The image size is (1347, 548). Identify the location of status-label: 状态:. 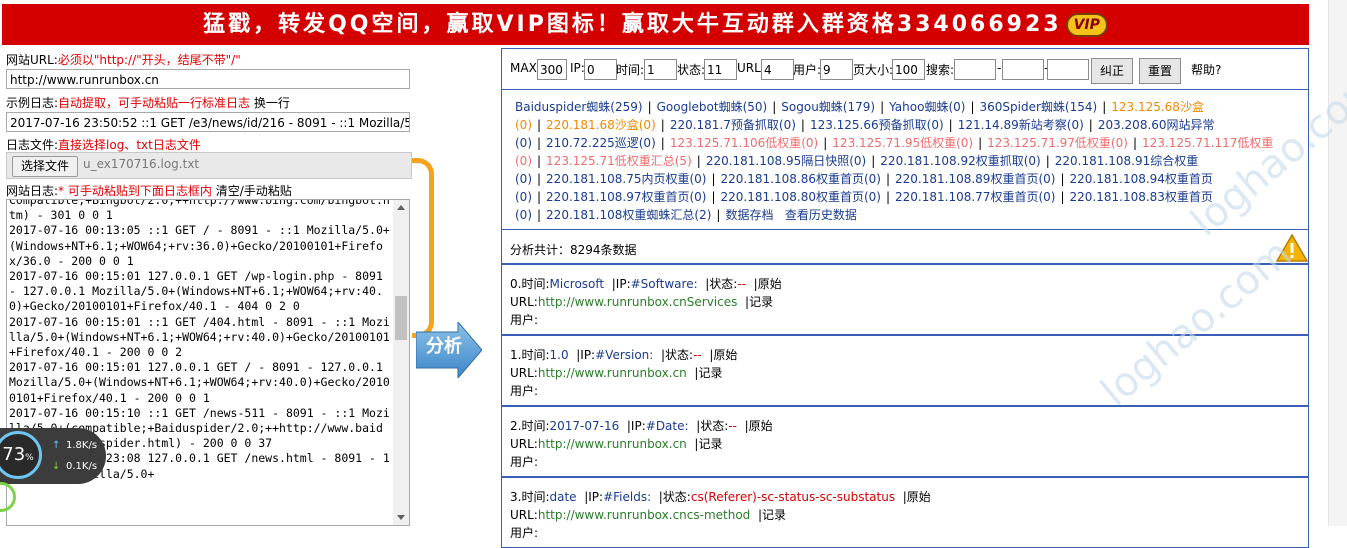
(691, 70).